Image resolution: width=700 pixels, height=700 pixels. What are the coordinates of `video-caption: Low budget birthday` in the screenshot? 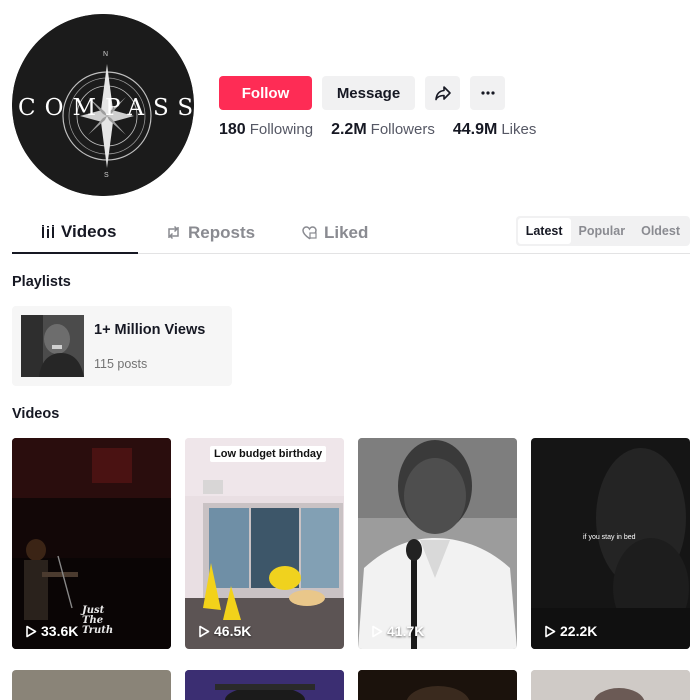 It's located at (268, 454).